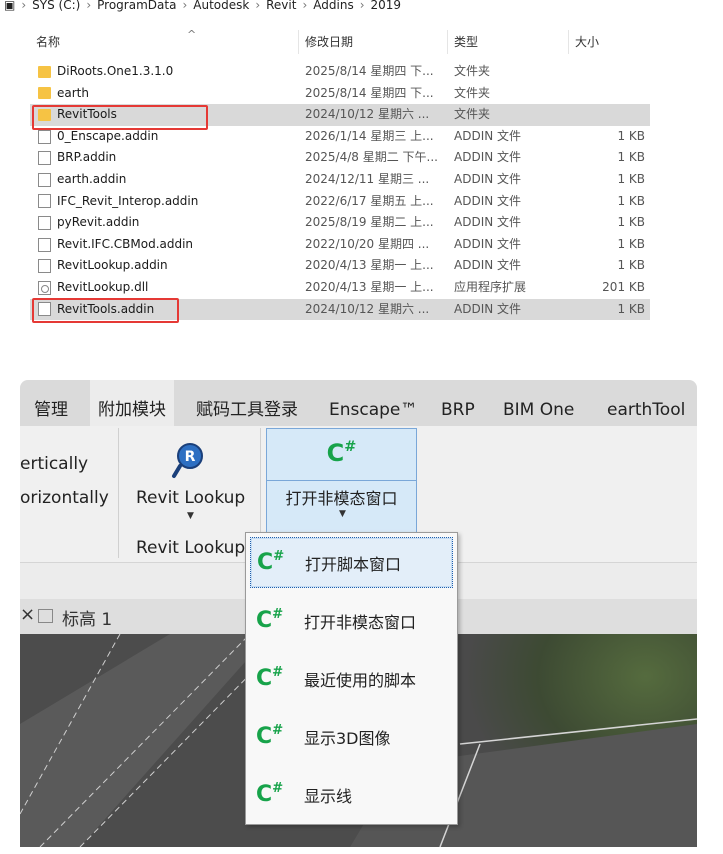 This screenshot has width=723, height=854. What do you see at coordinates (341, 497) in the screenshot?
I see `modeless-window-label: 打开非模态窗口` at bounding box center [341, 497].